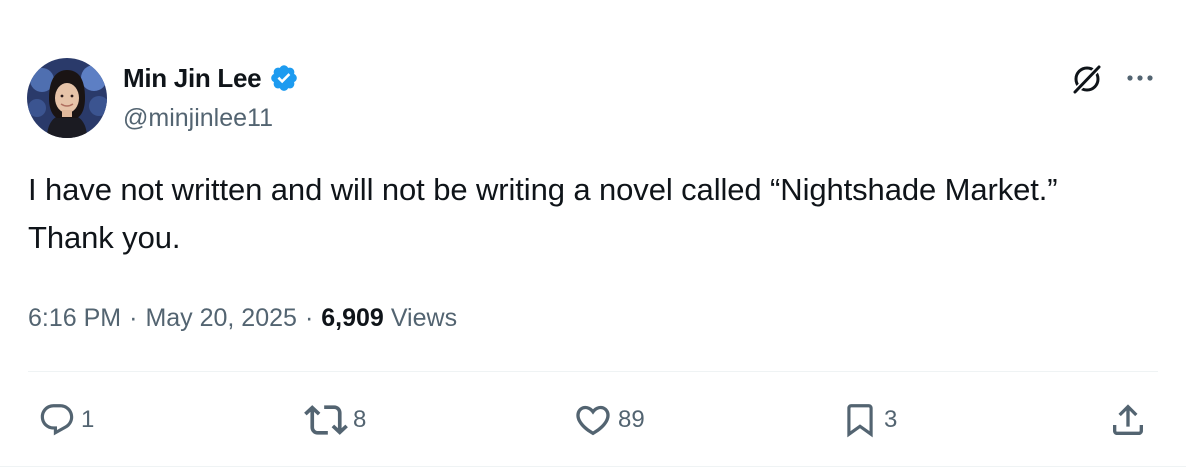  Describe the element at coordinates (57, 420) in the screenshot. I see `reply-icon` at that location.